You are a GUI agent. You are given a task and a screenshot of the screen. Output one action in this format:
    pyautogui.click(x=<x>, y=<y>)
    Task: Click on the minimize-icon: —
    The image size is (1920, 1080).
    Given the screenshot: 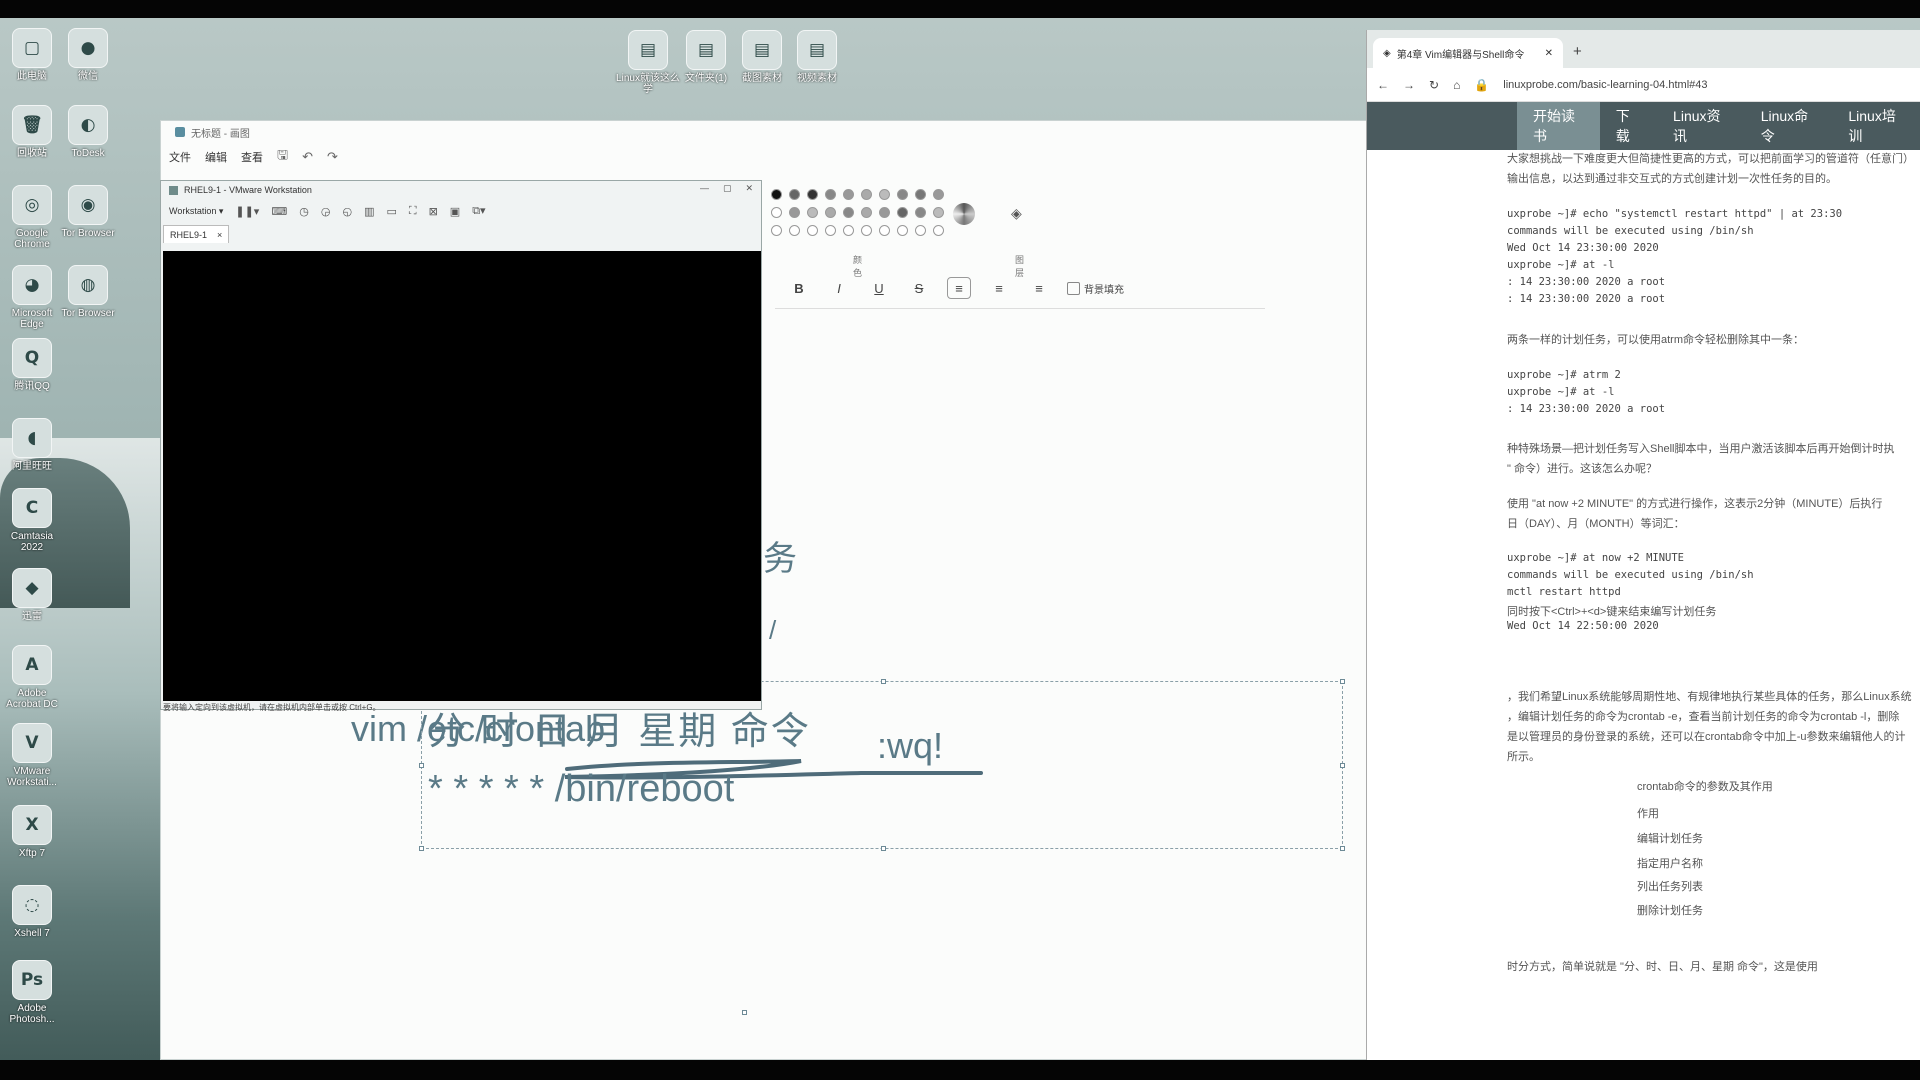 What is the action you would take?
    pyautogui.click(x=704, y=188)
    